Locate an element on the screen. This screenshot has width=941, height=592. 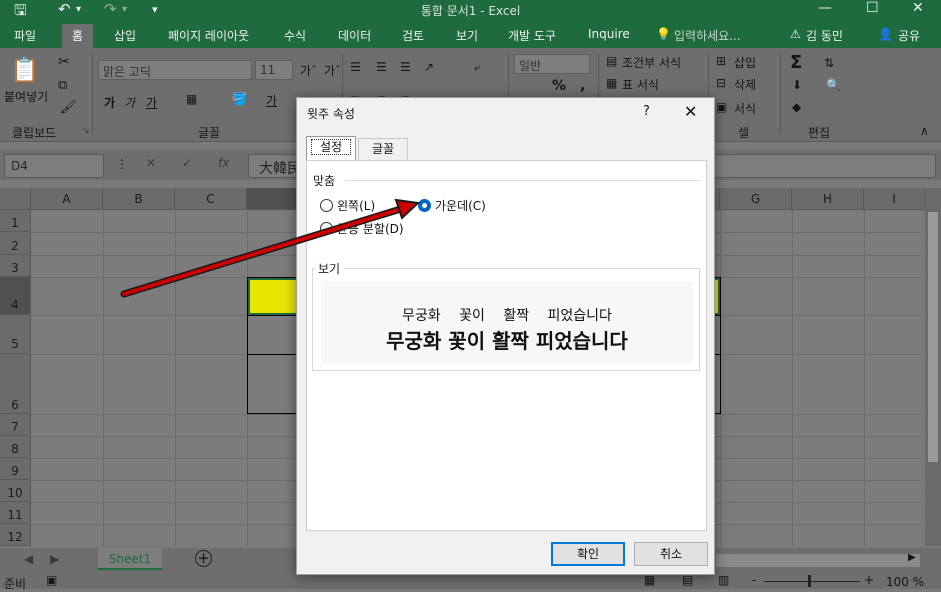
maximize-icon: ☐ is located at coordinates (872, 8).